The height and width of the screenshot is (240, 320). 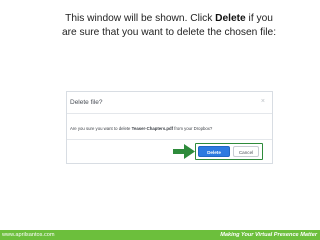 I want to click on dialog-title: Delete file?, so click(x=86, y=102).